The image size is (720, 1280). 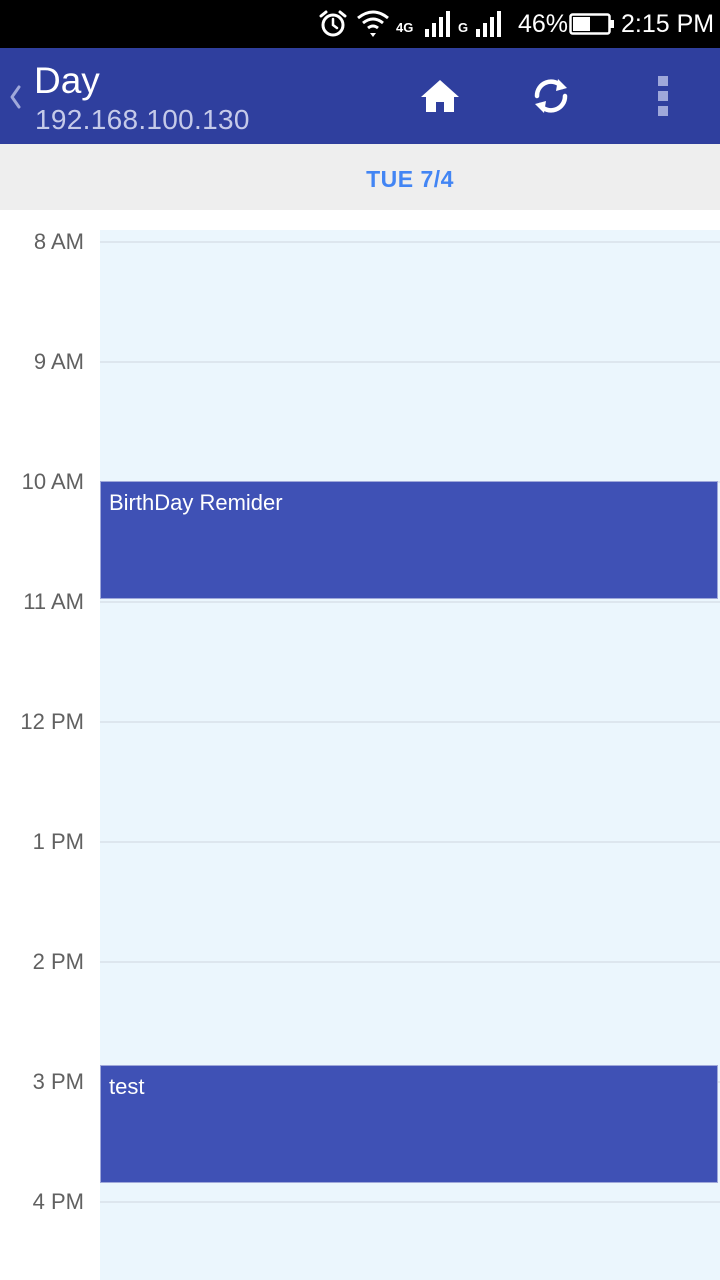 I want to click on event-birthday-remider: BirthDay Remider, so click(x=409, y=540).